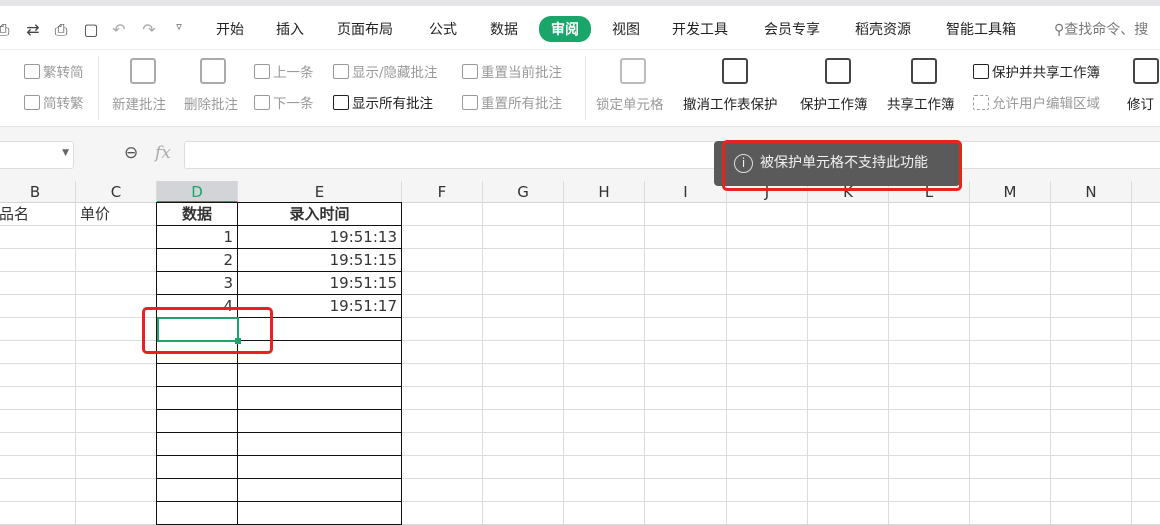 The width and height of the screenshot is (1160, 525). Describe the element at coordinates (290, 29) in the screenshot. I see `tab-insert: 插入` at that location.